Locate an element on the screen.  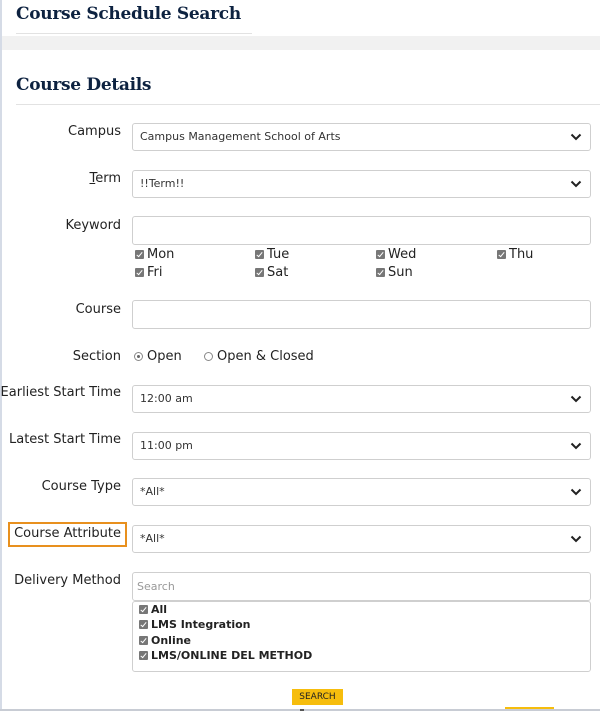
earliest-start-select: 12:00 am is located at coordinates (361, 399).